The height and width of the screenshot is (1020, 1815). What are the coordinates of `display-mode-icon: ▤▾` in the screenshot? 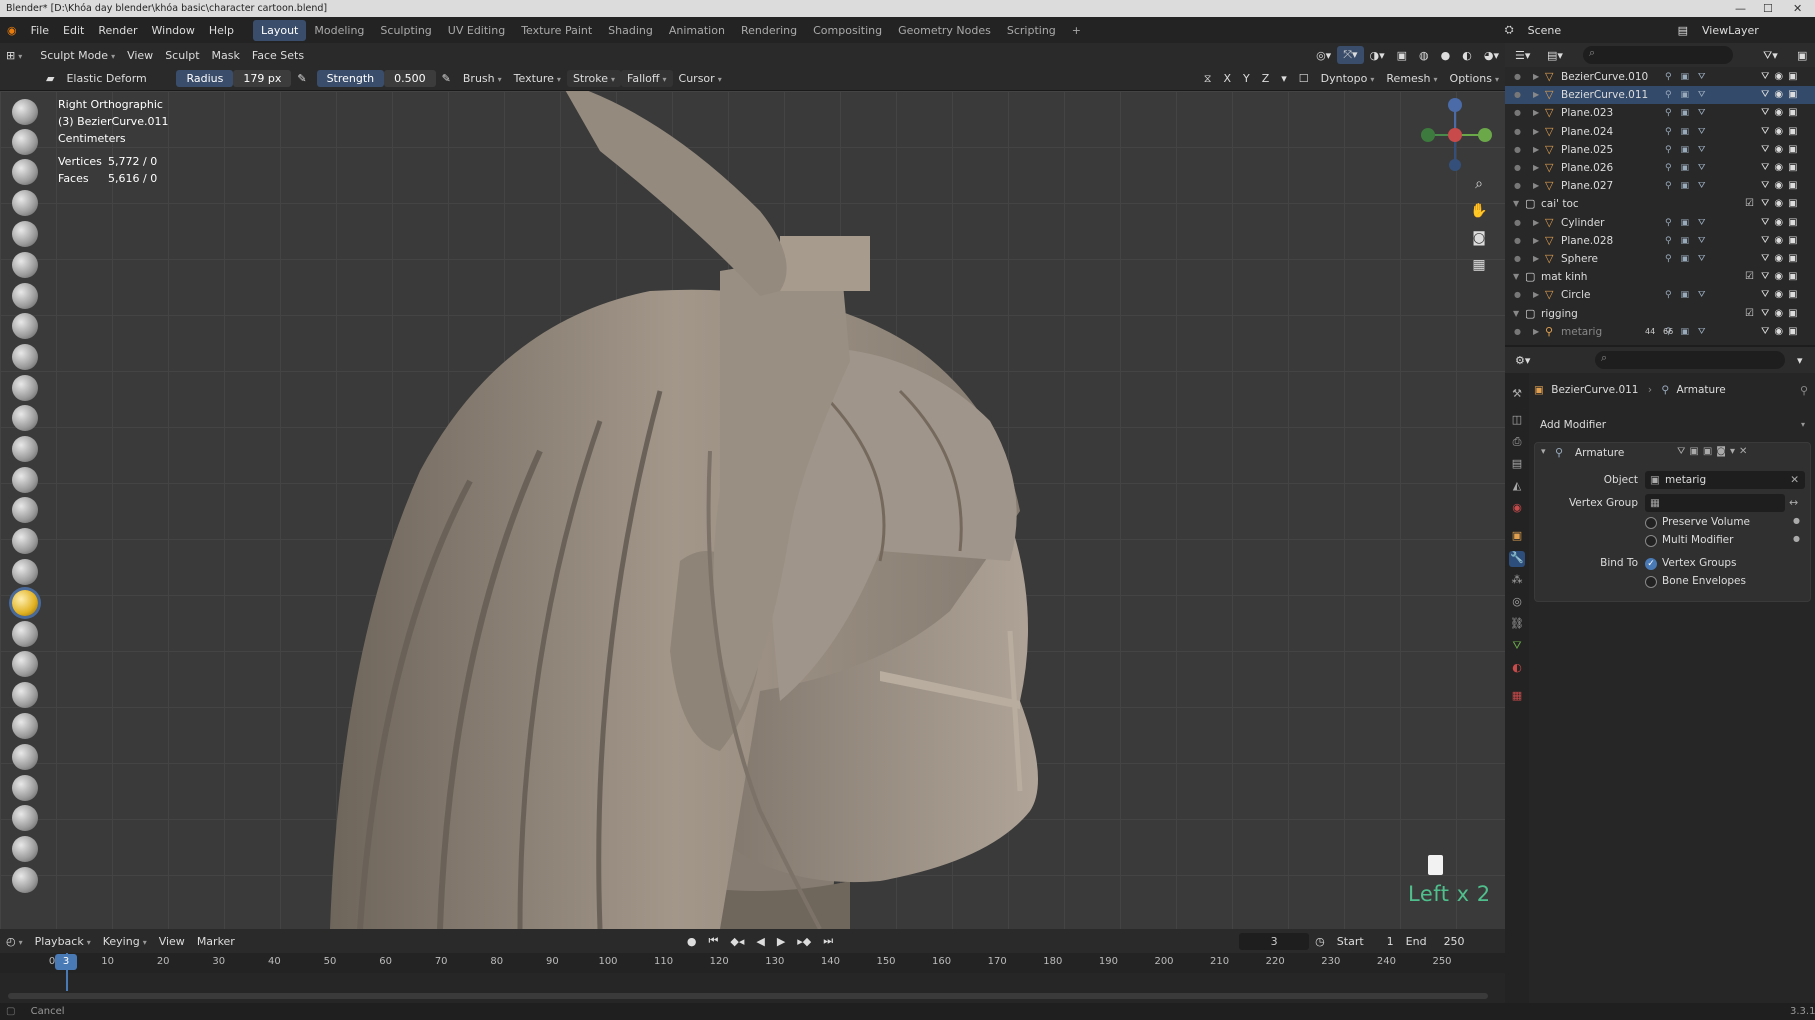 It's located at (1555, 55).